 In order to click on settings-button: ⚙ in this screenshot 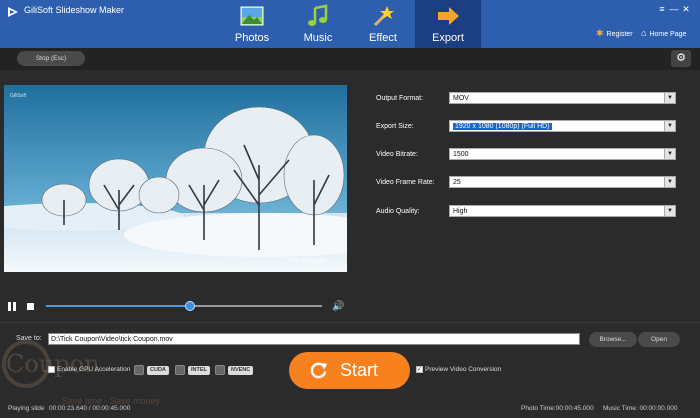, I will do `click(681, 58)`.